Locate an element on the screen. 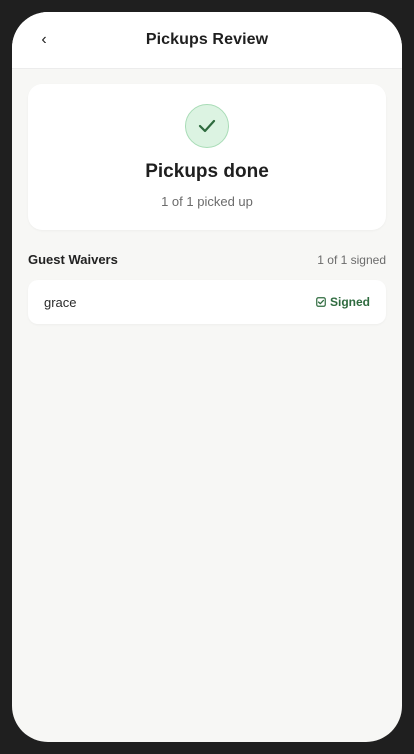  chevron-left-icon: ‹ is located at coordinates (44, 39).